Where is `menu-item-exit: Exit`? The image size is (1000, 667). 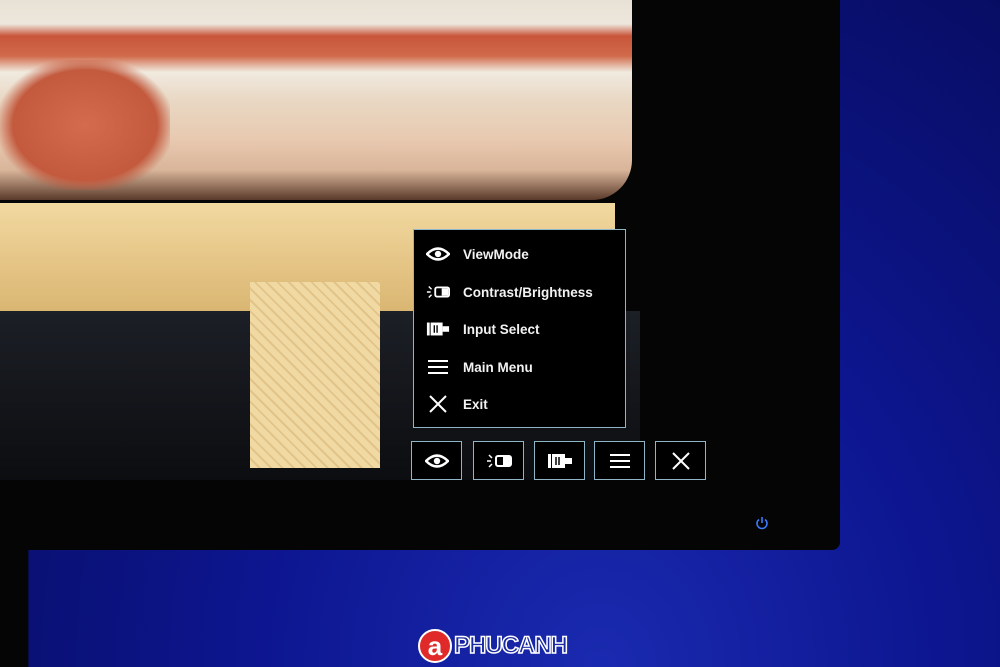
menu-item-exit: Exit is located at coordinates (457, 404).